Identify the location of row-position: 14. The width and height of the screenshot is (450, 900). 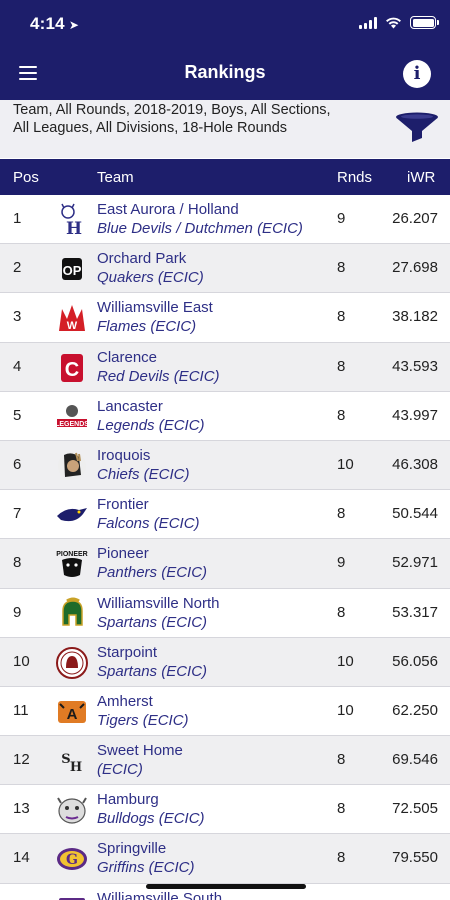
(21, 858).